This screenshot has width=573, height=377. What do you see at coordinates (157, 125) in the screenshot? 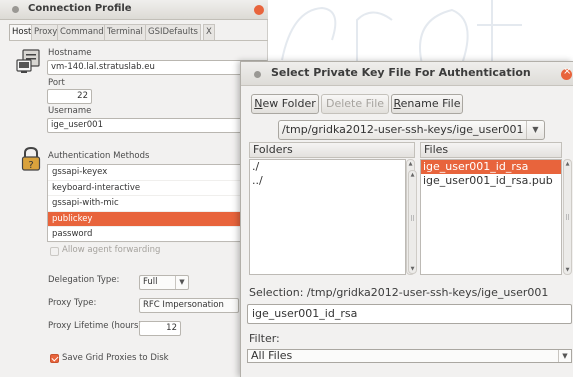
I see `username-input: ige_user001` at bounding box center [157, 125].